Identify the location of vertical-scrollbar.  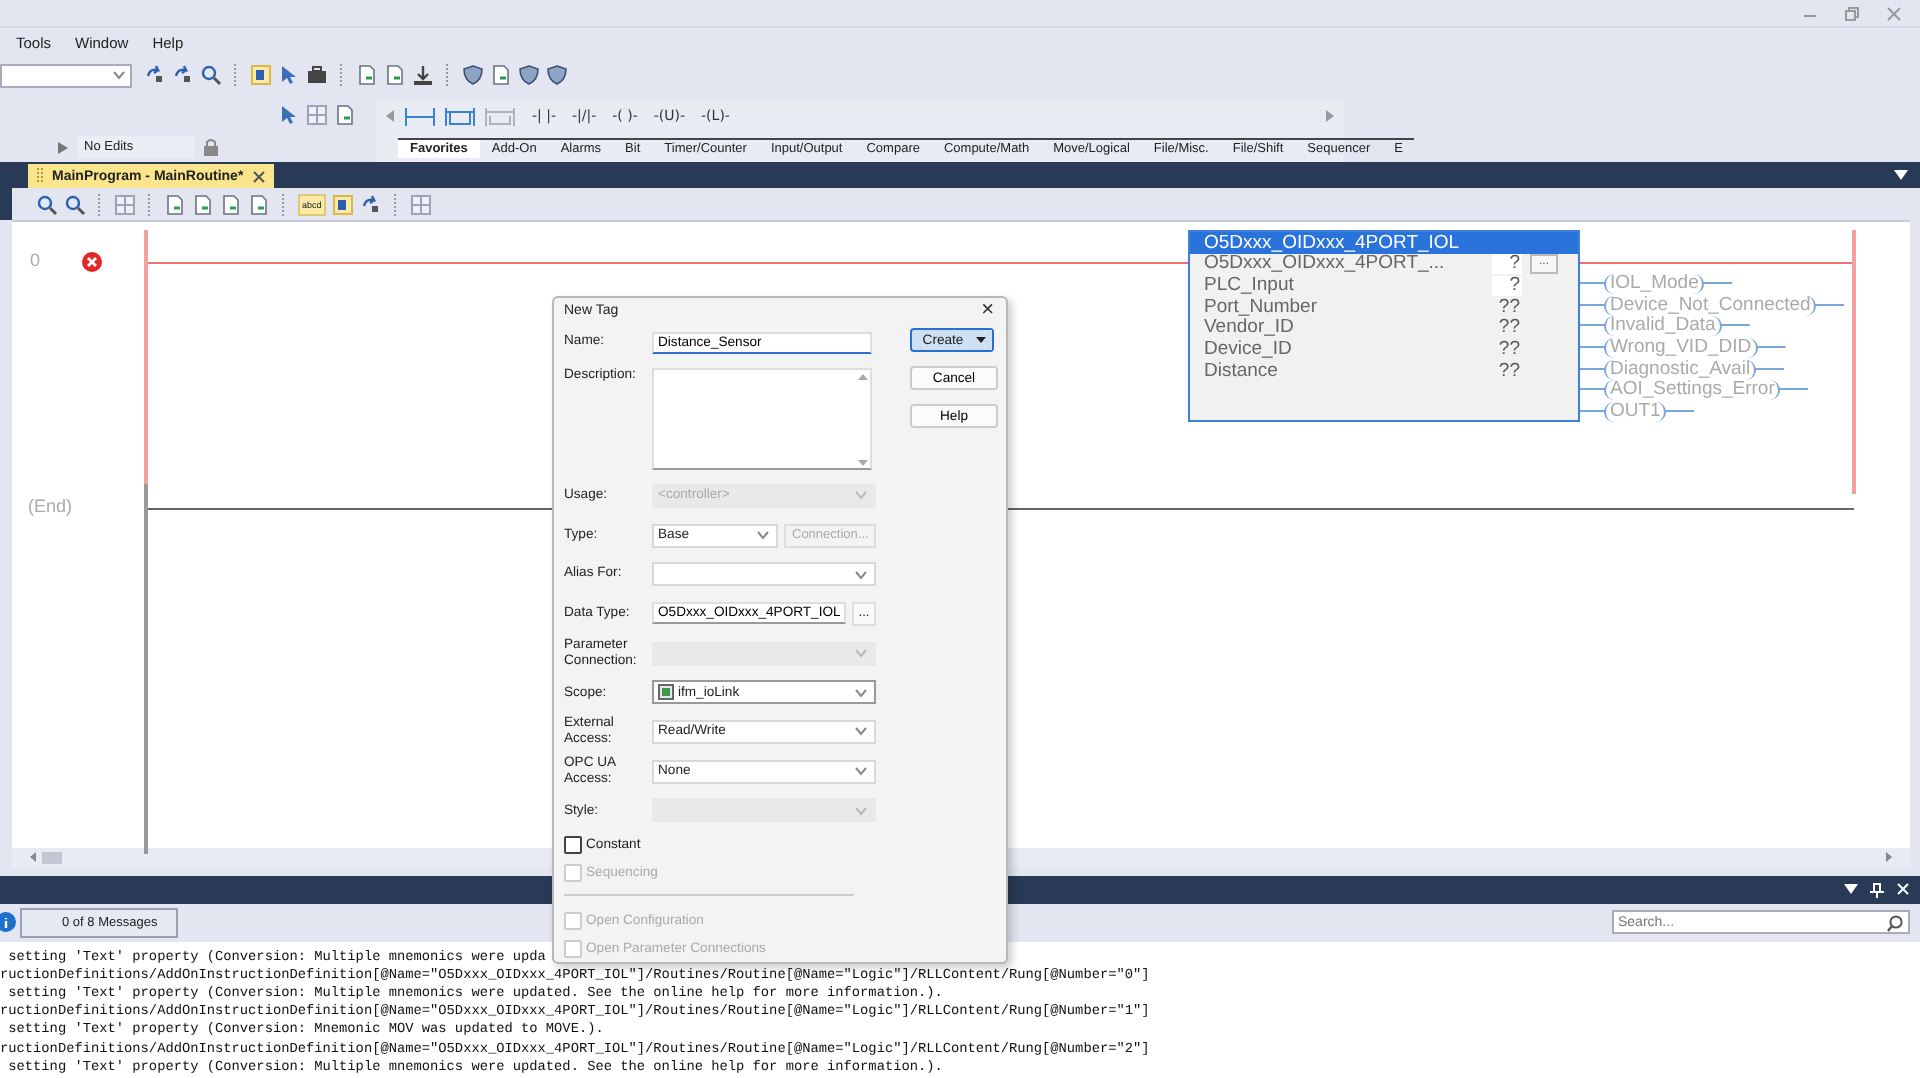
(863, 420).